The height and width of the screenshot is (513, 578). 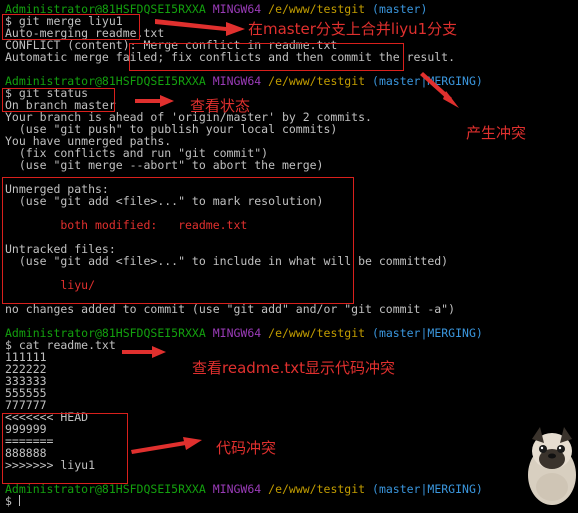 What do you see at coordinates (12, 501) in the screenshot?
I see `input-prompt: $` at bounding box center [12, 501].